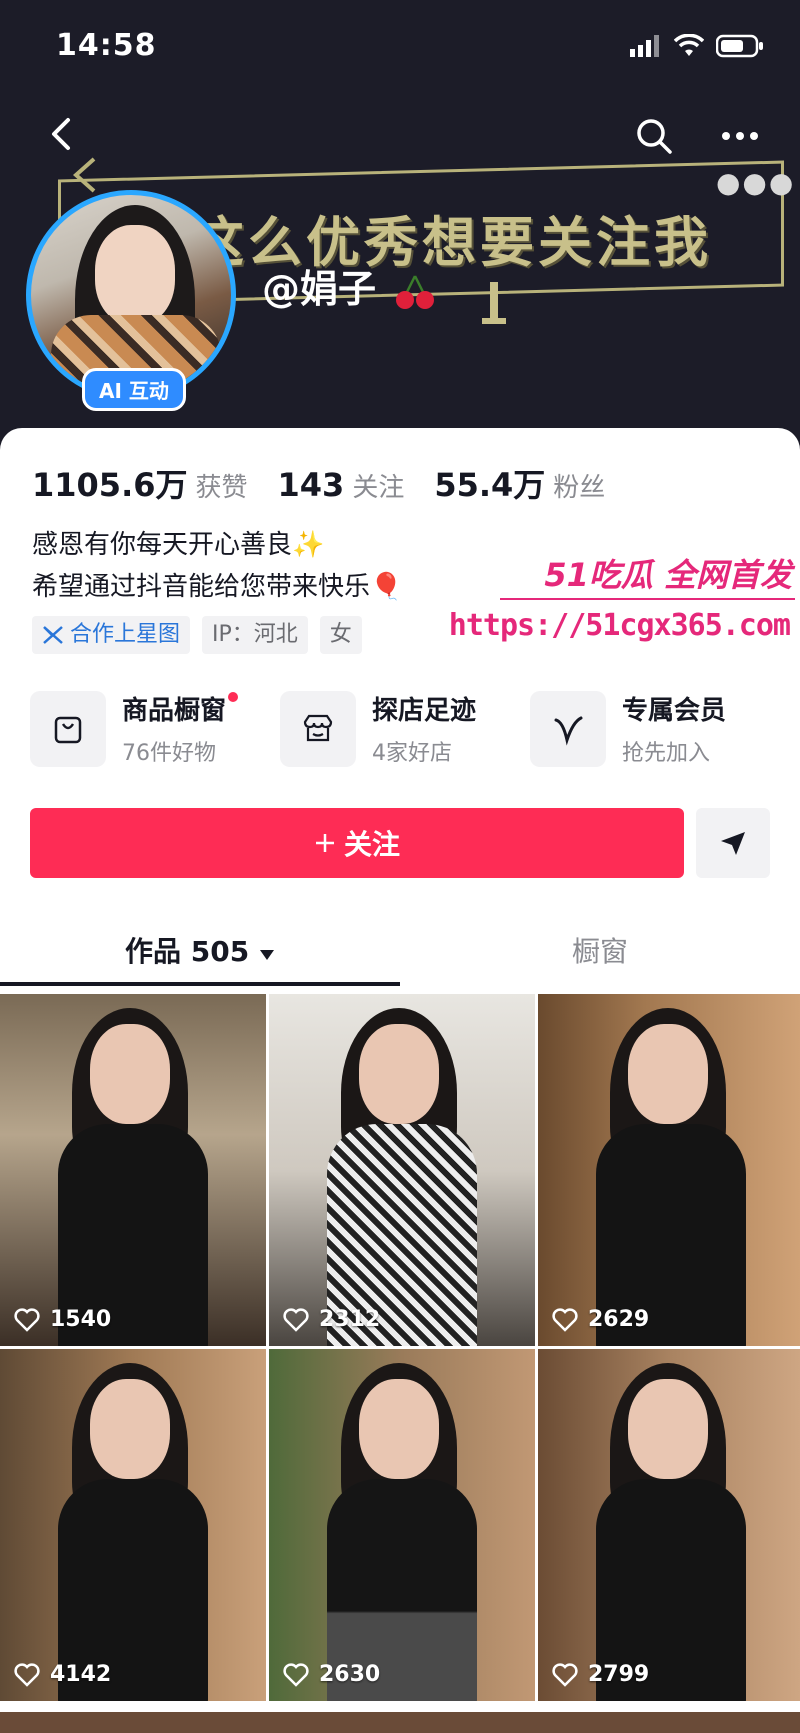 The width and height of the screenshot is (800, 1733). I want to click on feature-title-text: 商品橱窗, so click(174, 711).